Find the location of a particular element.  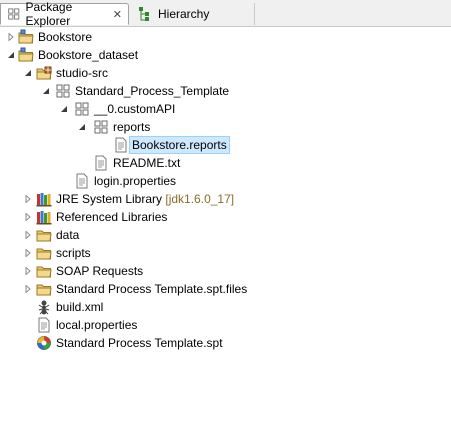

tree-item-jre-system-library: JRE System Library [jdk1.6.0_17] is located at coordinates (225, 199).